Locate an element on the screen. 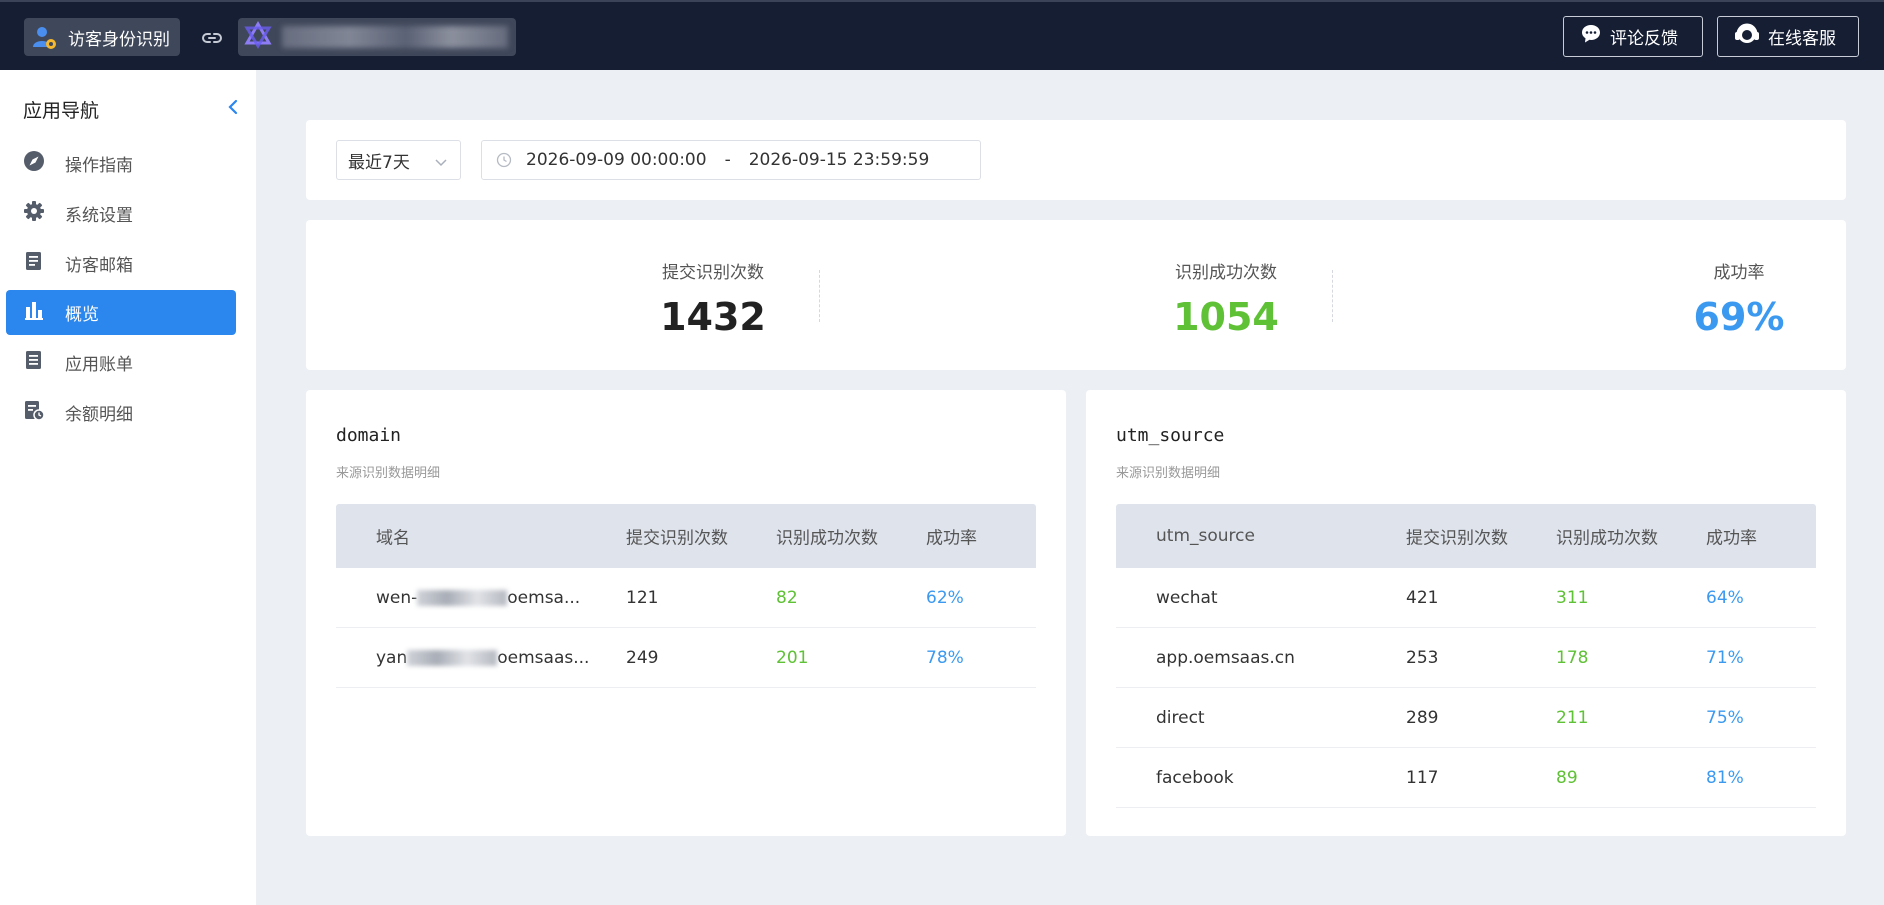 This screenshot has height=905, width=1884. stat-success: 识别成功次数 1054 is located at coordinates (1226, 298).